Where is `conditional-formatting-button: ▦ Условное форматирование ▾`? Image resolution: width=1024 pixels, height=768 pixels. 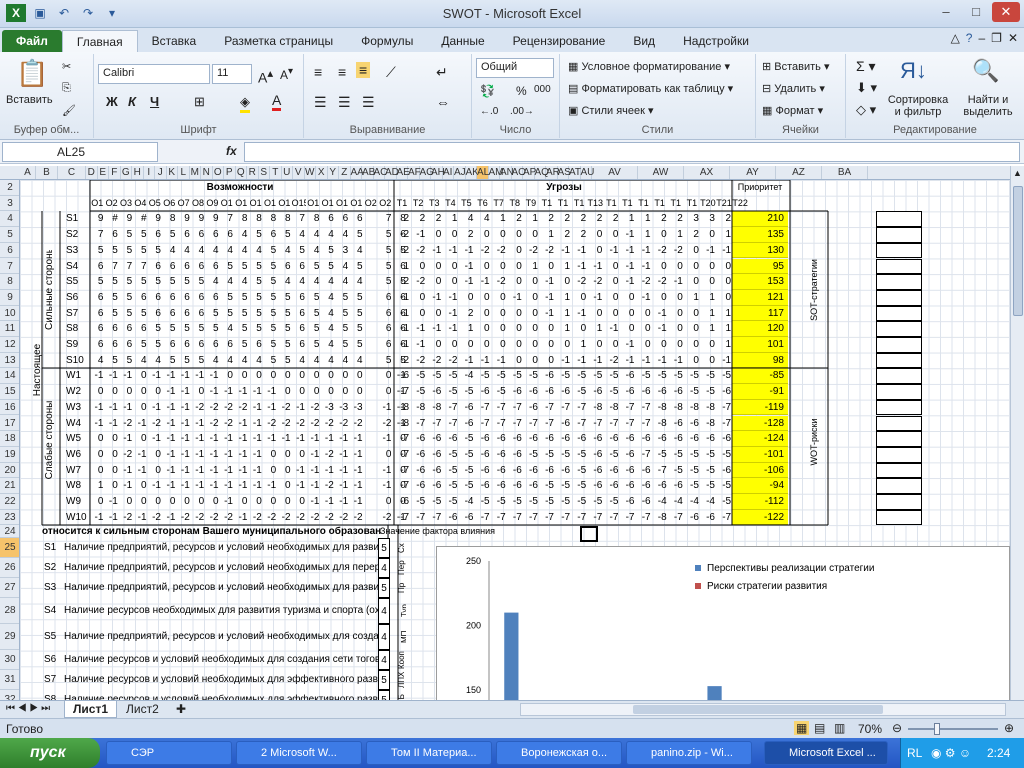 conditional-formatting-button: ▦ Условное форматирование ▾ is located at coordinates (649, 66).